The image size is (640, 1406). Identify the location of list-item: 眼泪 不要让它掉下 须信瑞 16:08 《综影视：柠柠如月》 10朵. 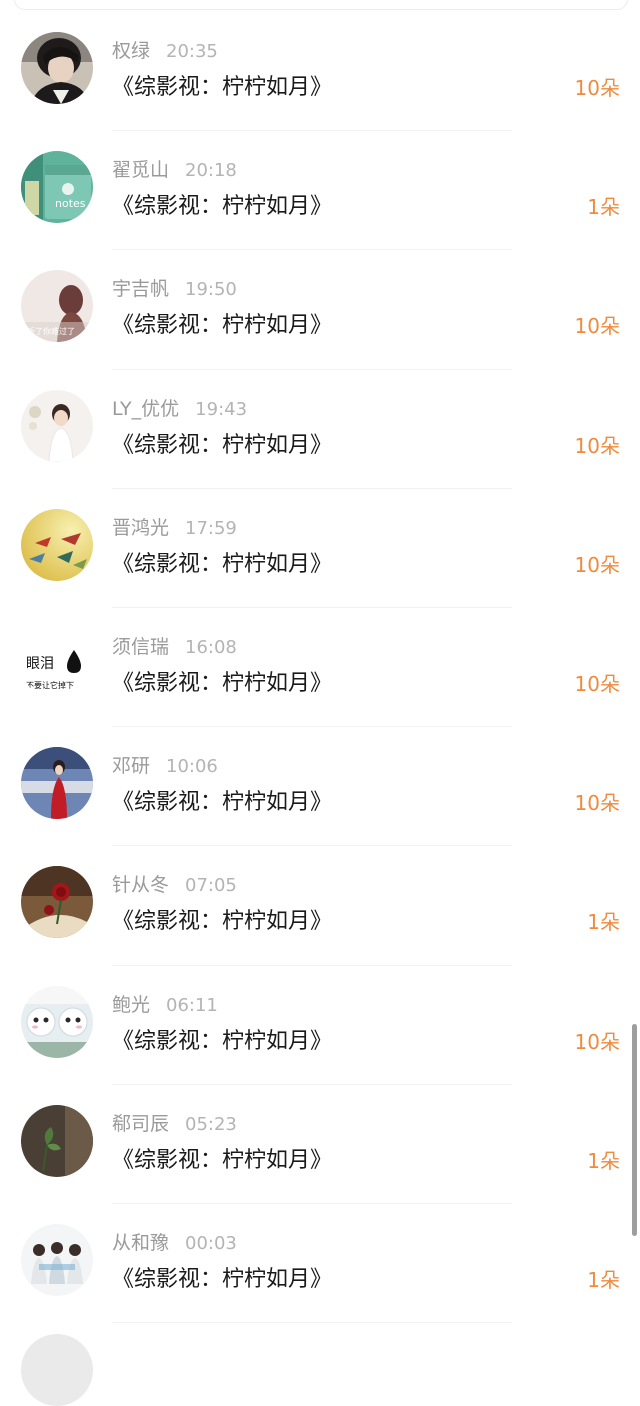
(320, 668).